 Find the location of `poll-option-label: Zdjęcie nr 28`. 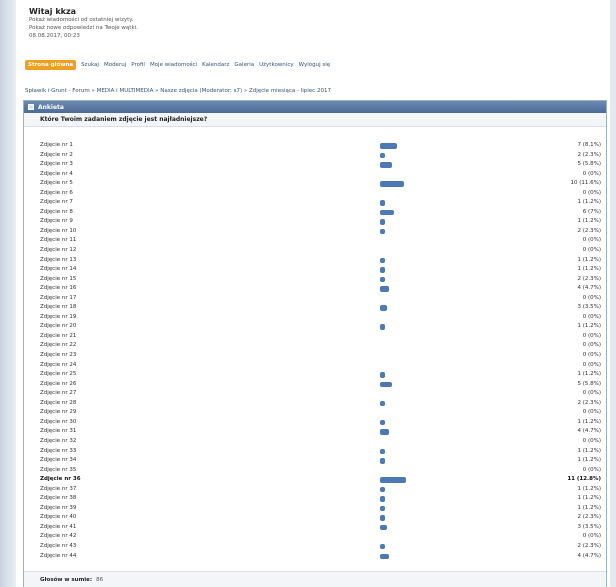

poll-option-label: Zdjęcie nr 28 is located at coordinates (58, 402).